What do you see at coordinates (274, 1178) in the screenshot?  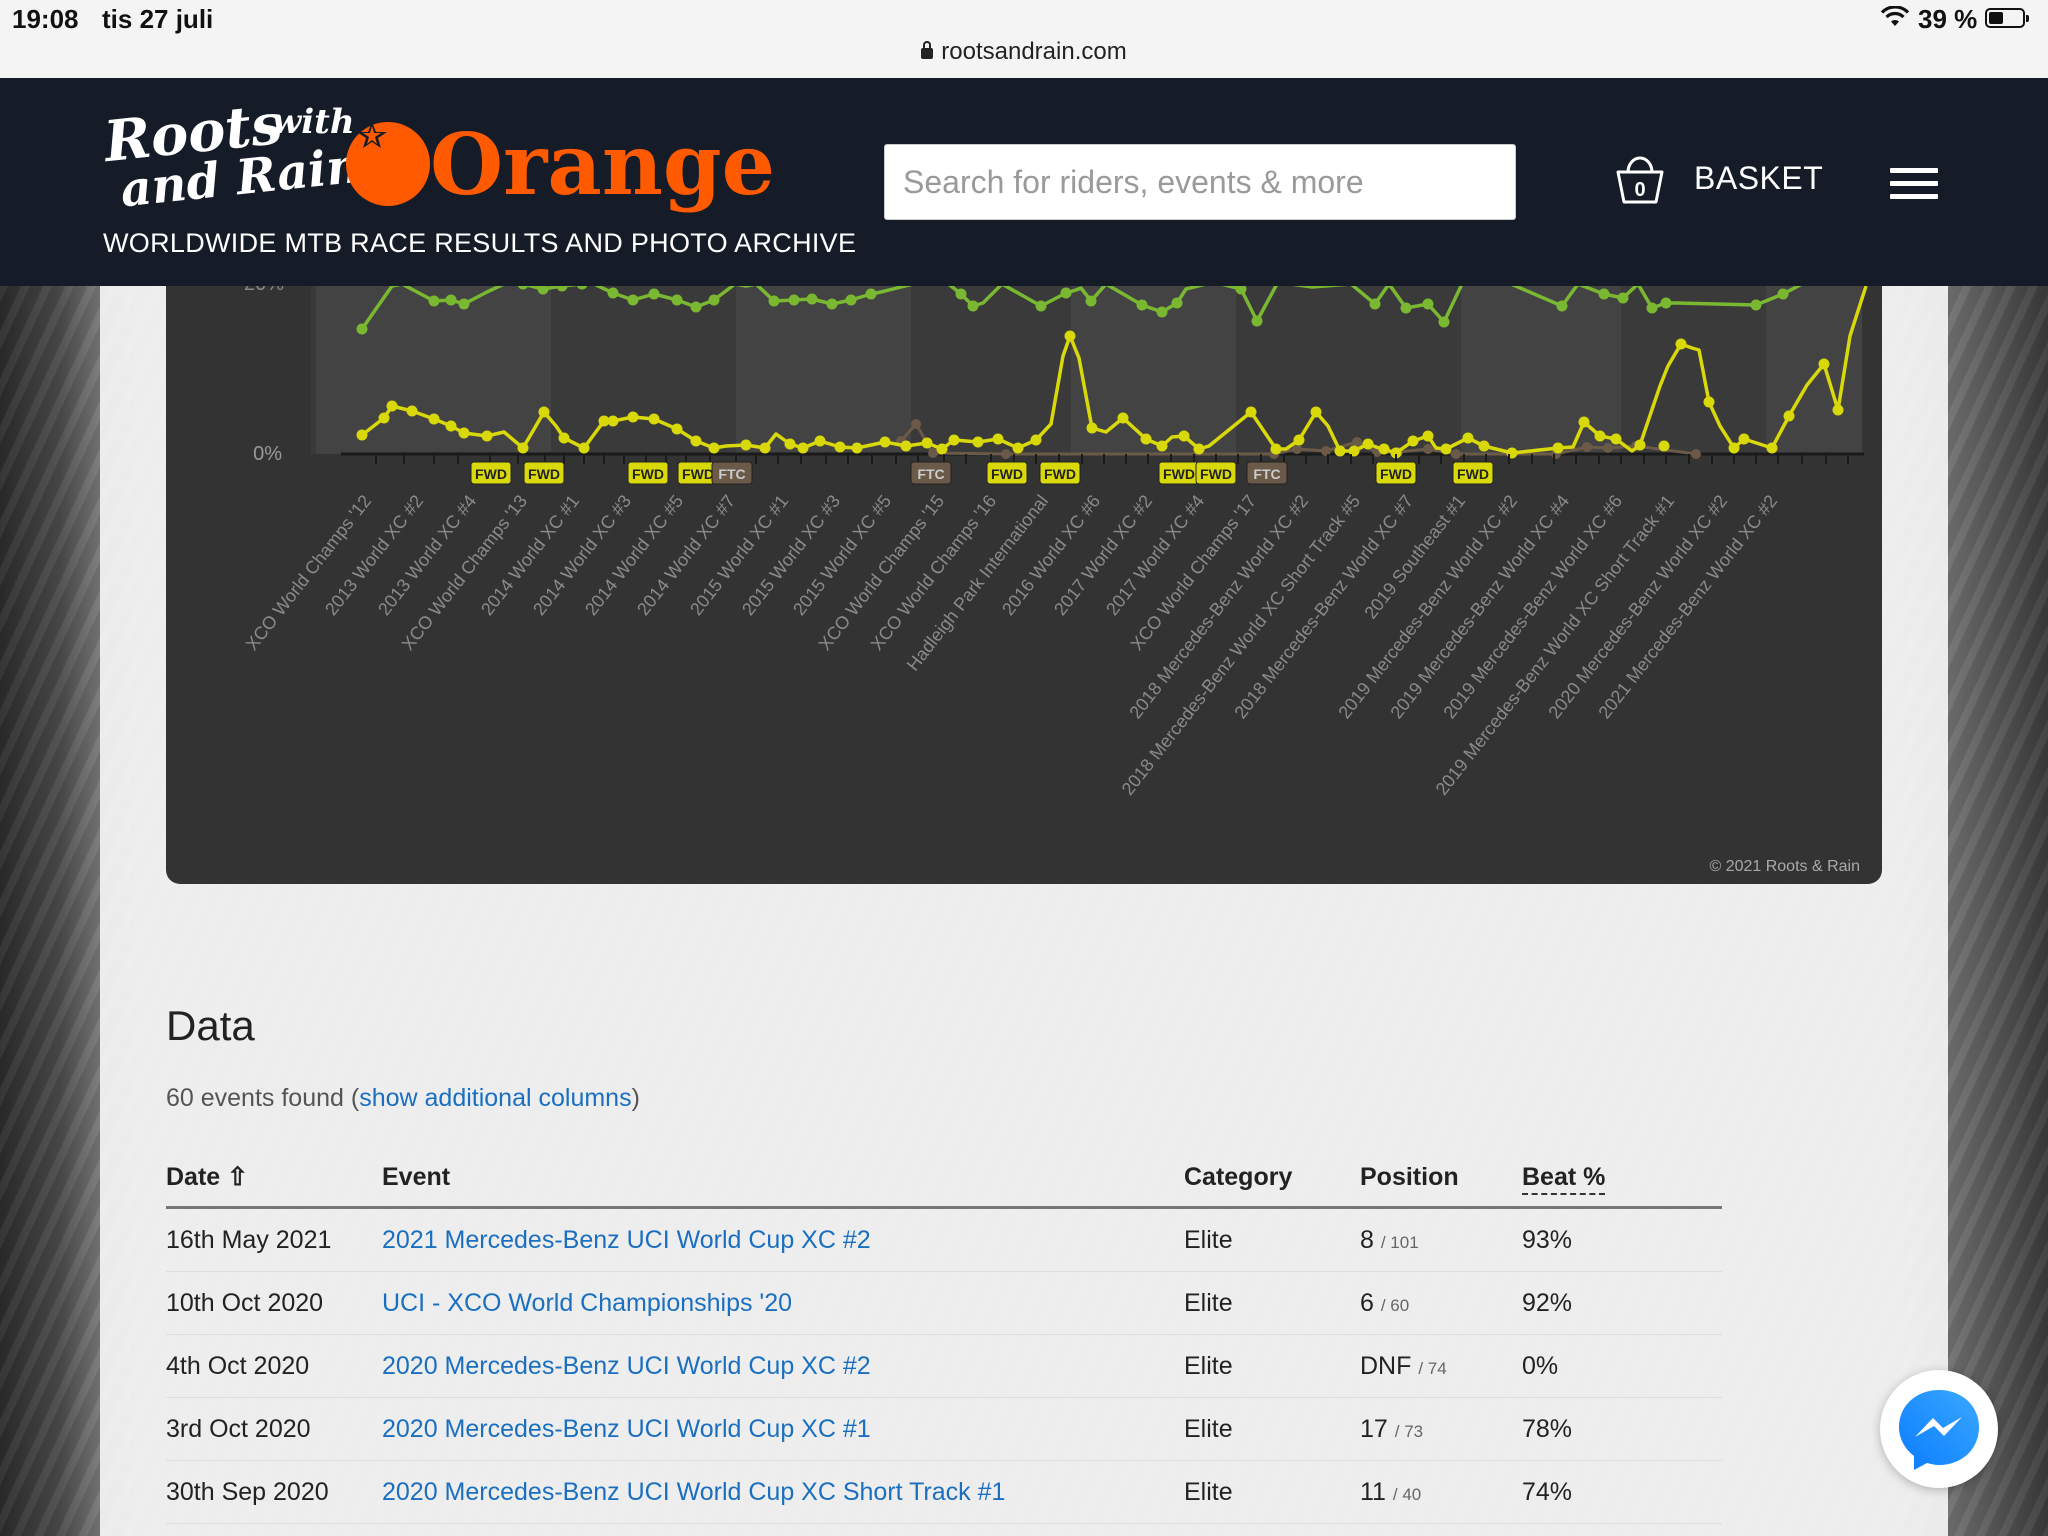 I see `date-column-header: Date ⇧` at bounding box center [274, 1178].